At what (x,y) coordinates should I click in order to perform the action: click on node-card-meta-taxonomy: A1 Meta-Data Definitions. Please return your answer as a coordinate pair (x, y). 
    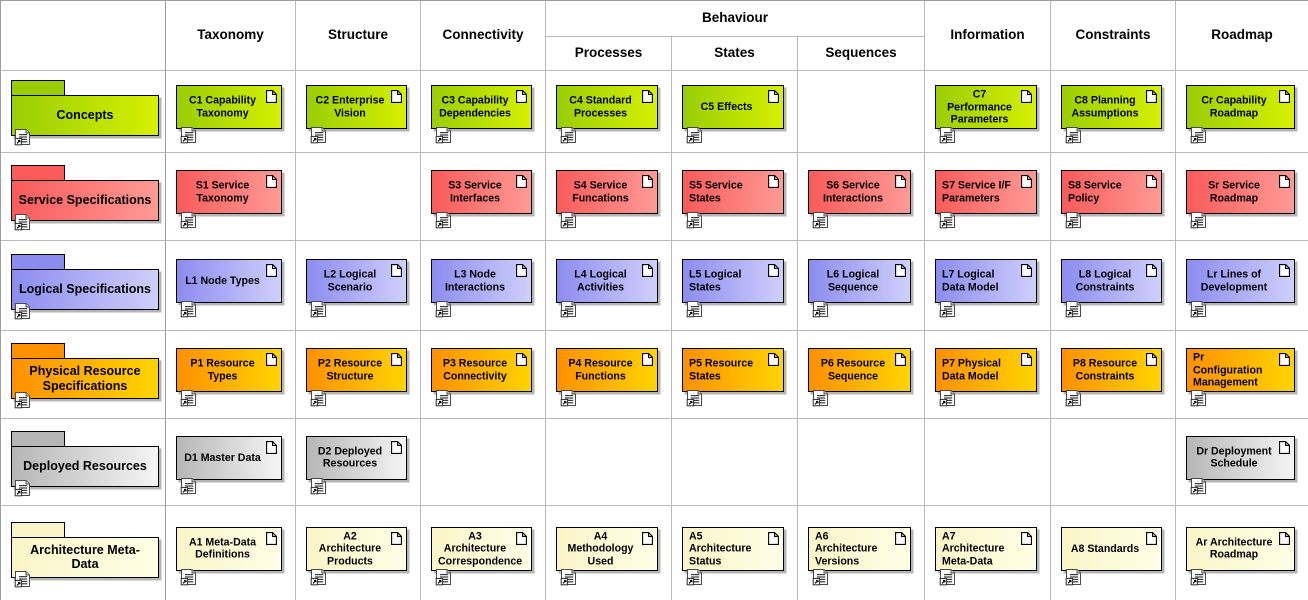
    Looking at the image, I should click on (229, 555).